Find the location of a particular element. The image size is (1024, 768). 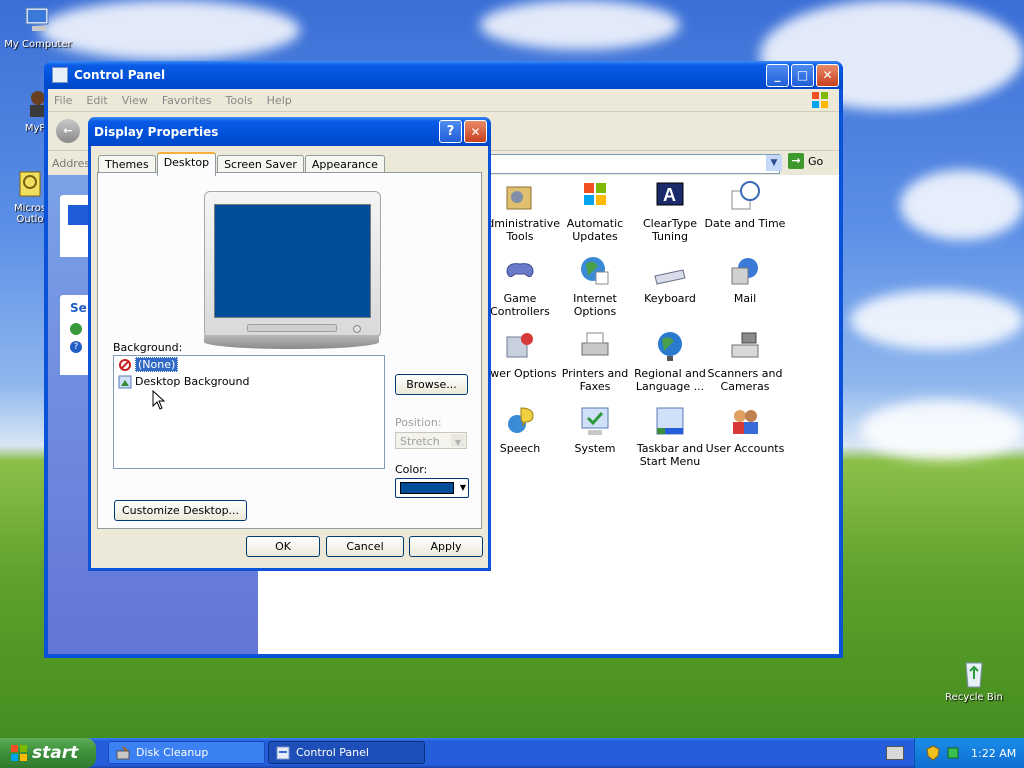

automatic-updates-icon is located at coordinates (595, 196).